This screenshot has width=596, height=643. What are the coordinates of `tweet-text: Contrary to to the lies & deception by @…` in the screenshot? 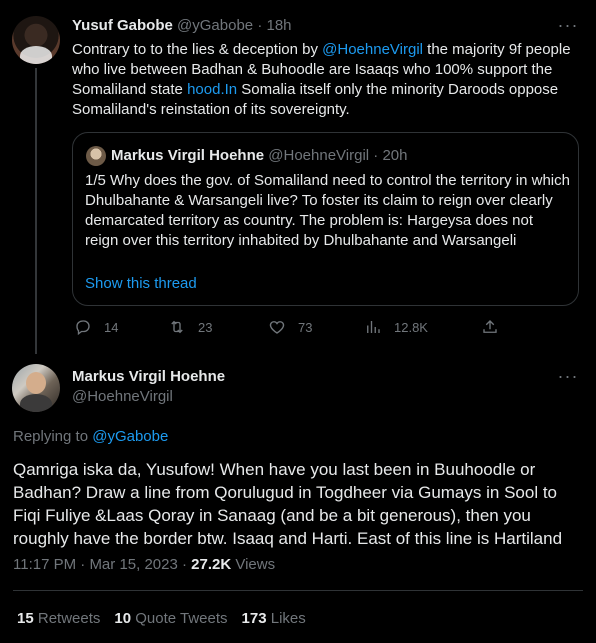 It's located at (324, 80).